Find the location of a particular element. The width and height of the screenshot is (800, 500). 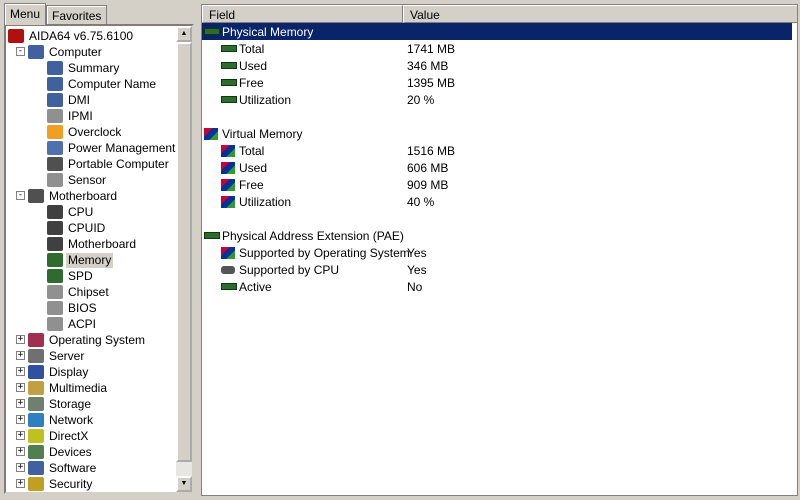

tree-item: Power Management is located at coordinates (112, 148).